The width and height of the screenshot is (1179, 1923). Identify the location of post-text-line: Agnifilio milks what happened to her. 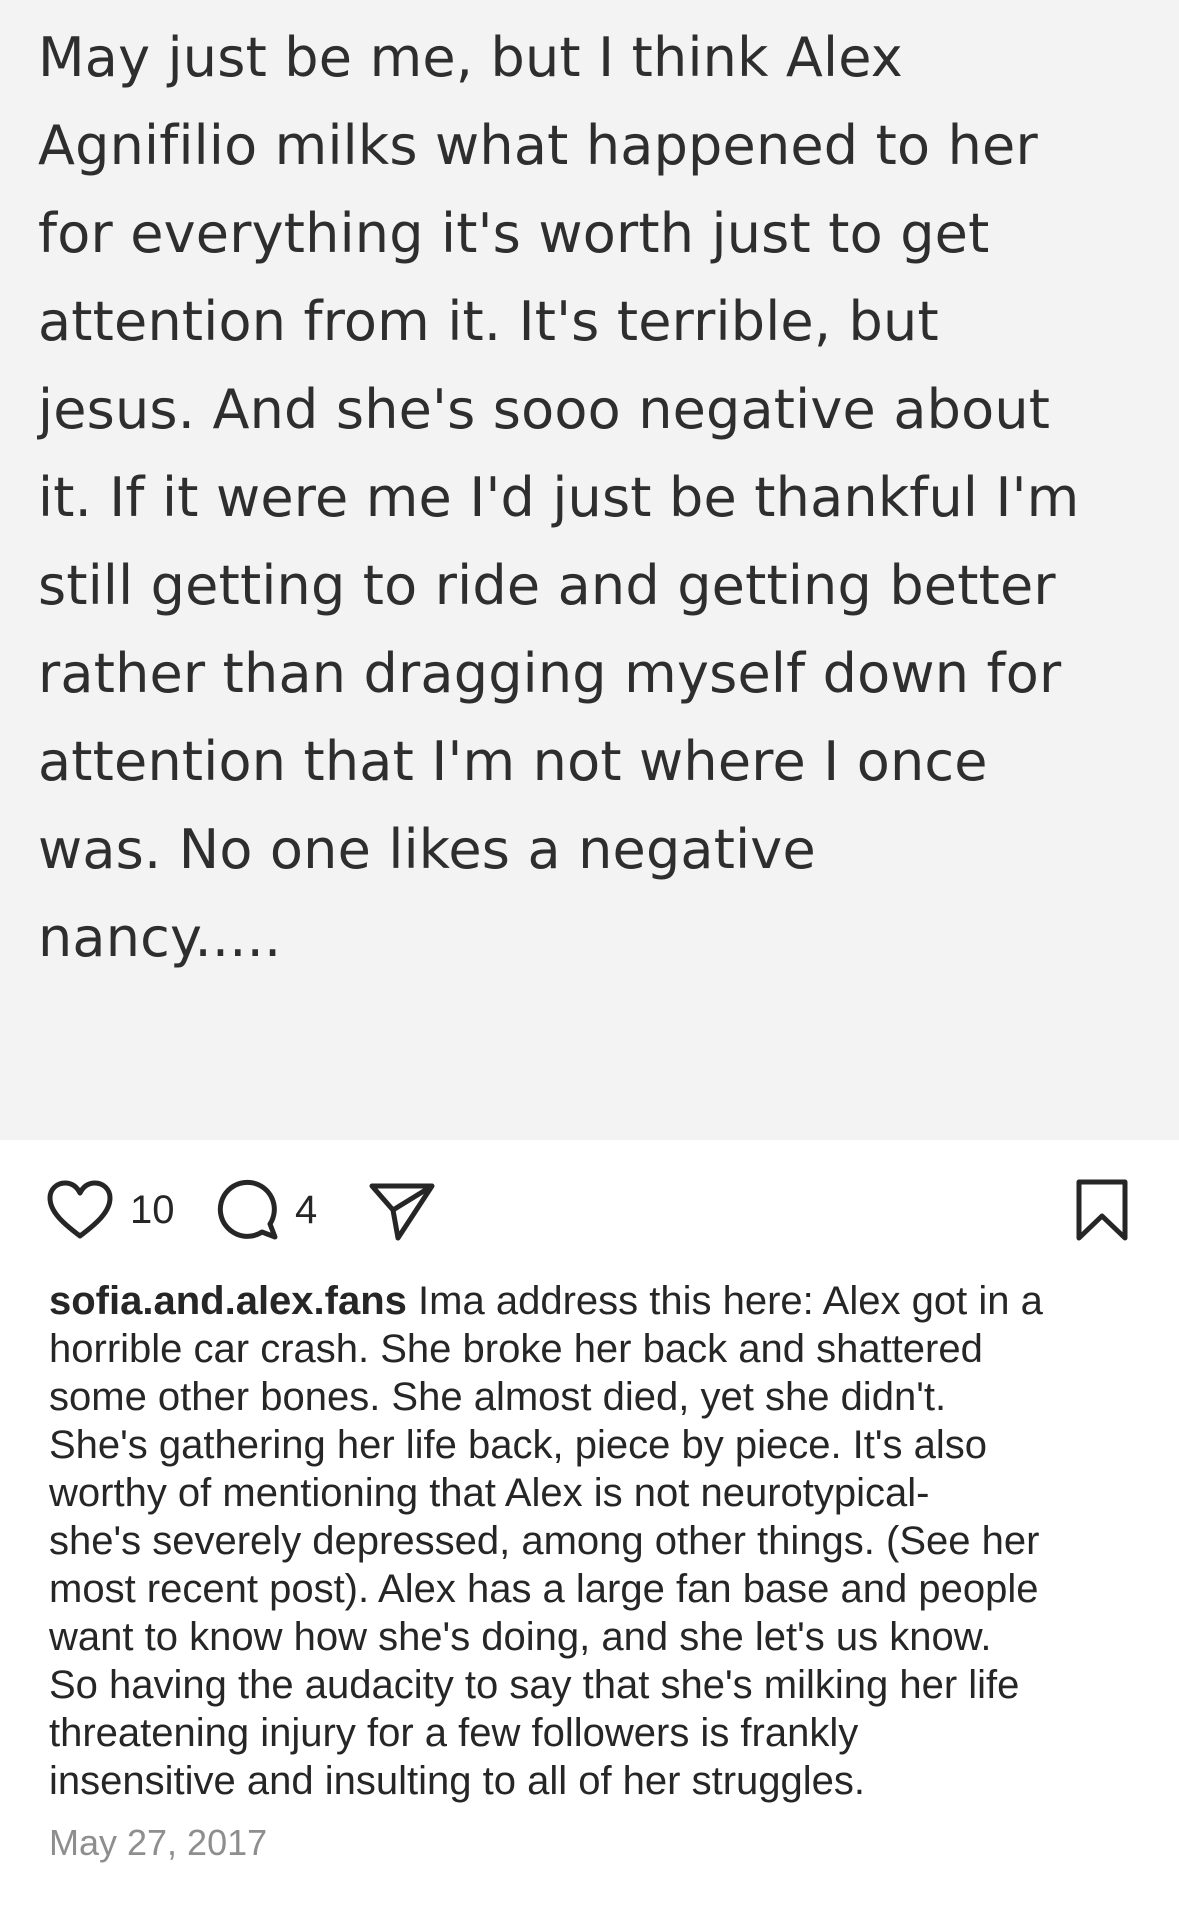
(538, 145).